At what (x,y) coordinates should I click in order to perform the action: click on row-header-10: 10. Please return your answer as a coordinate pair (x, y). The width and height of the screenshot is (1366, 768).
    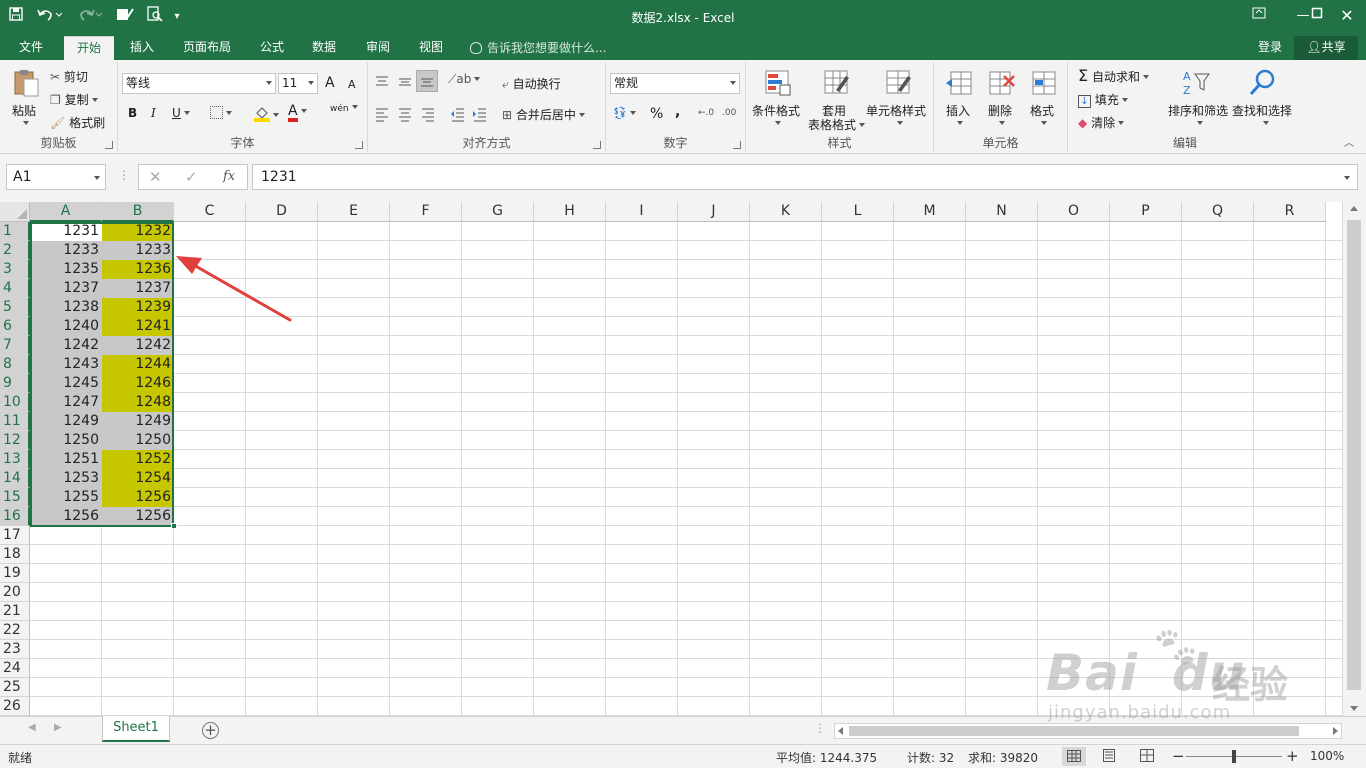
    Looking at the image, I should click on (15, 402).